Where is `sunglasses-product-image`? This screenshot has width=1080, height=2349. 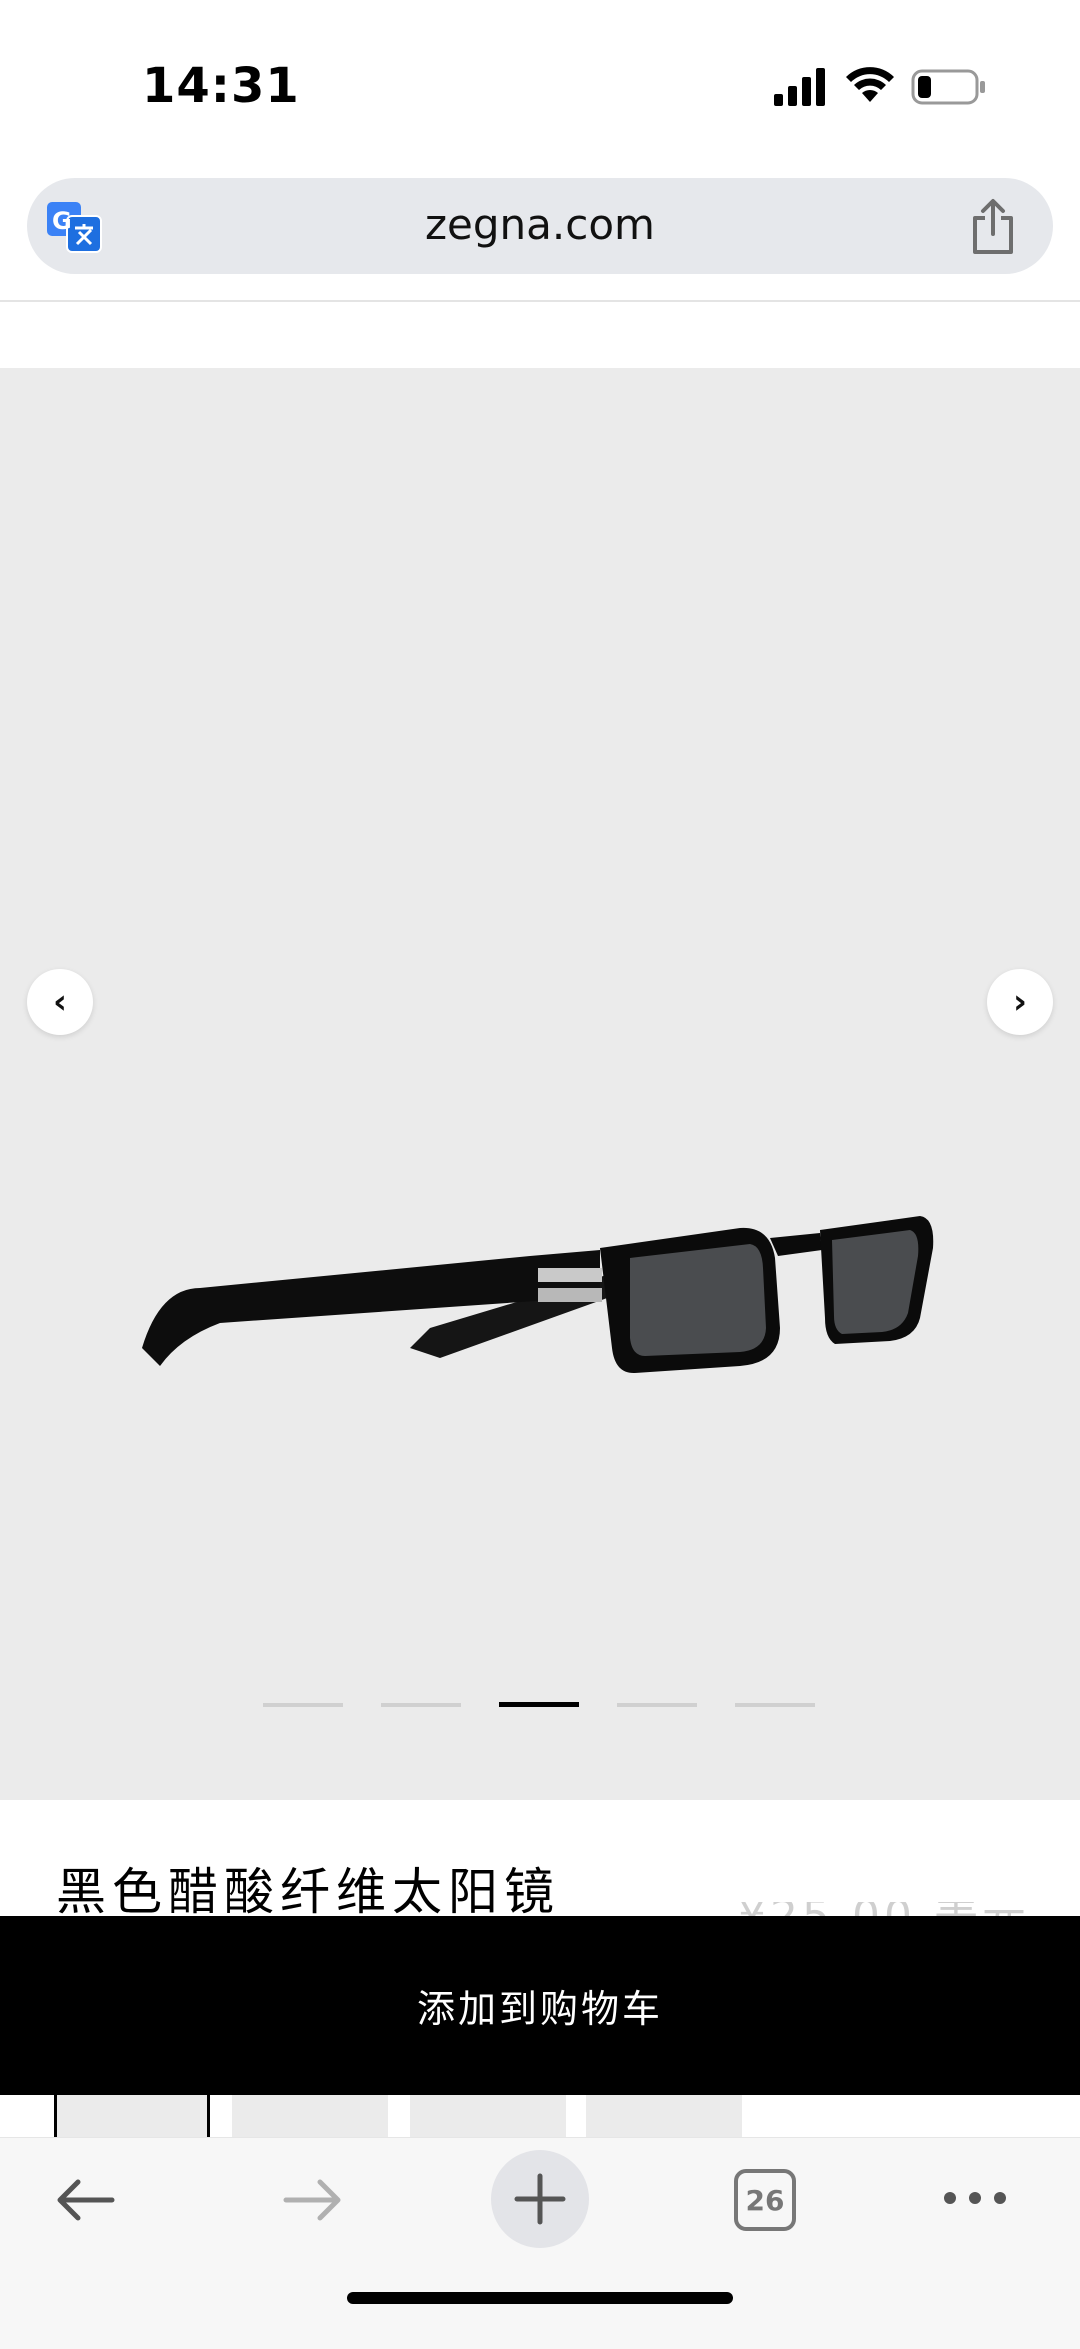 sunglasses-product-image is located at coordinates (538, 1295).